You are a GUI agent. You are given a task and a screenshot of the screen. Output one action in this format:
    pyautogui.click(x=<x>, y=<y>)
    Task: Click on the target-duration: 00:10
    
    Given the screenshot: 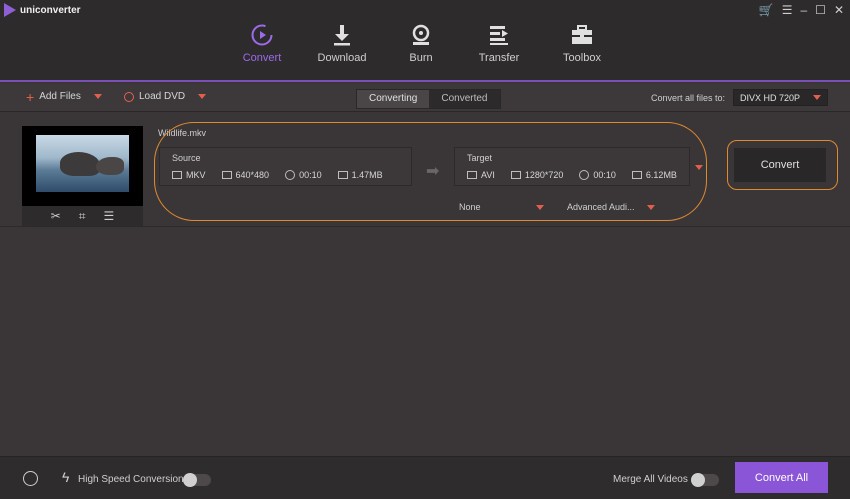 What is the action you would take?
    pyautogui.click(x=597, y=175)
    